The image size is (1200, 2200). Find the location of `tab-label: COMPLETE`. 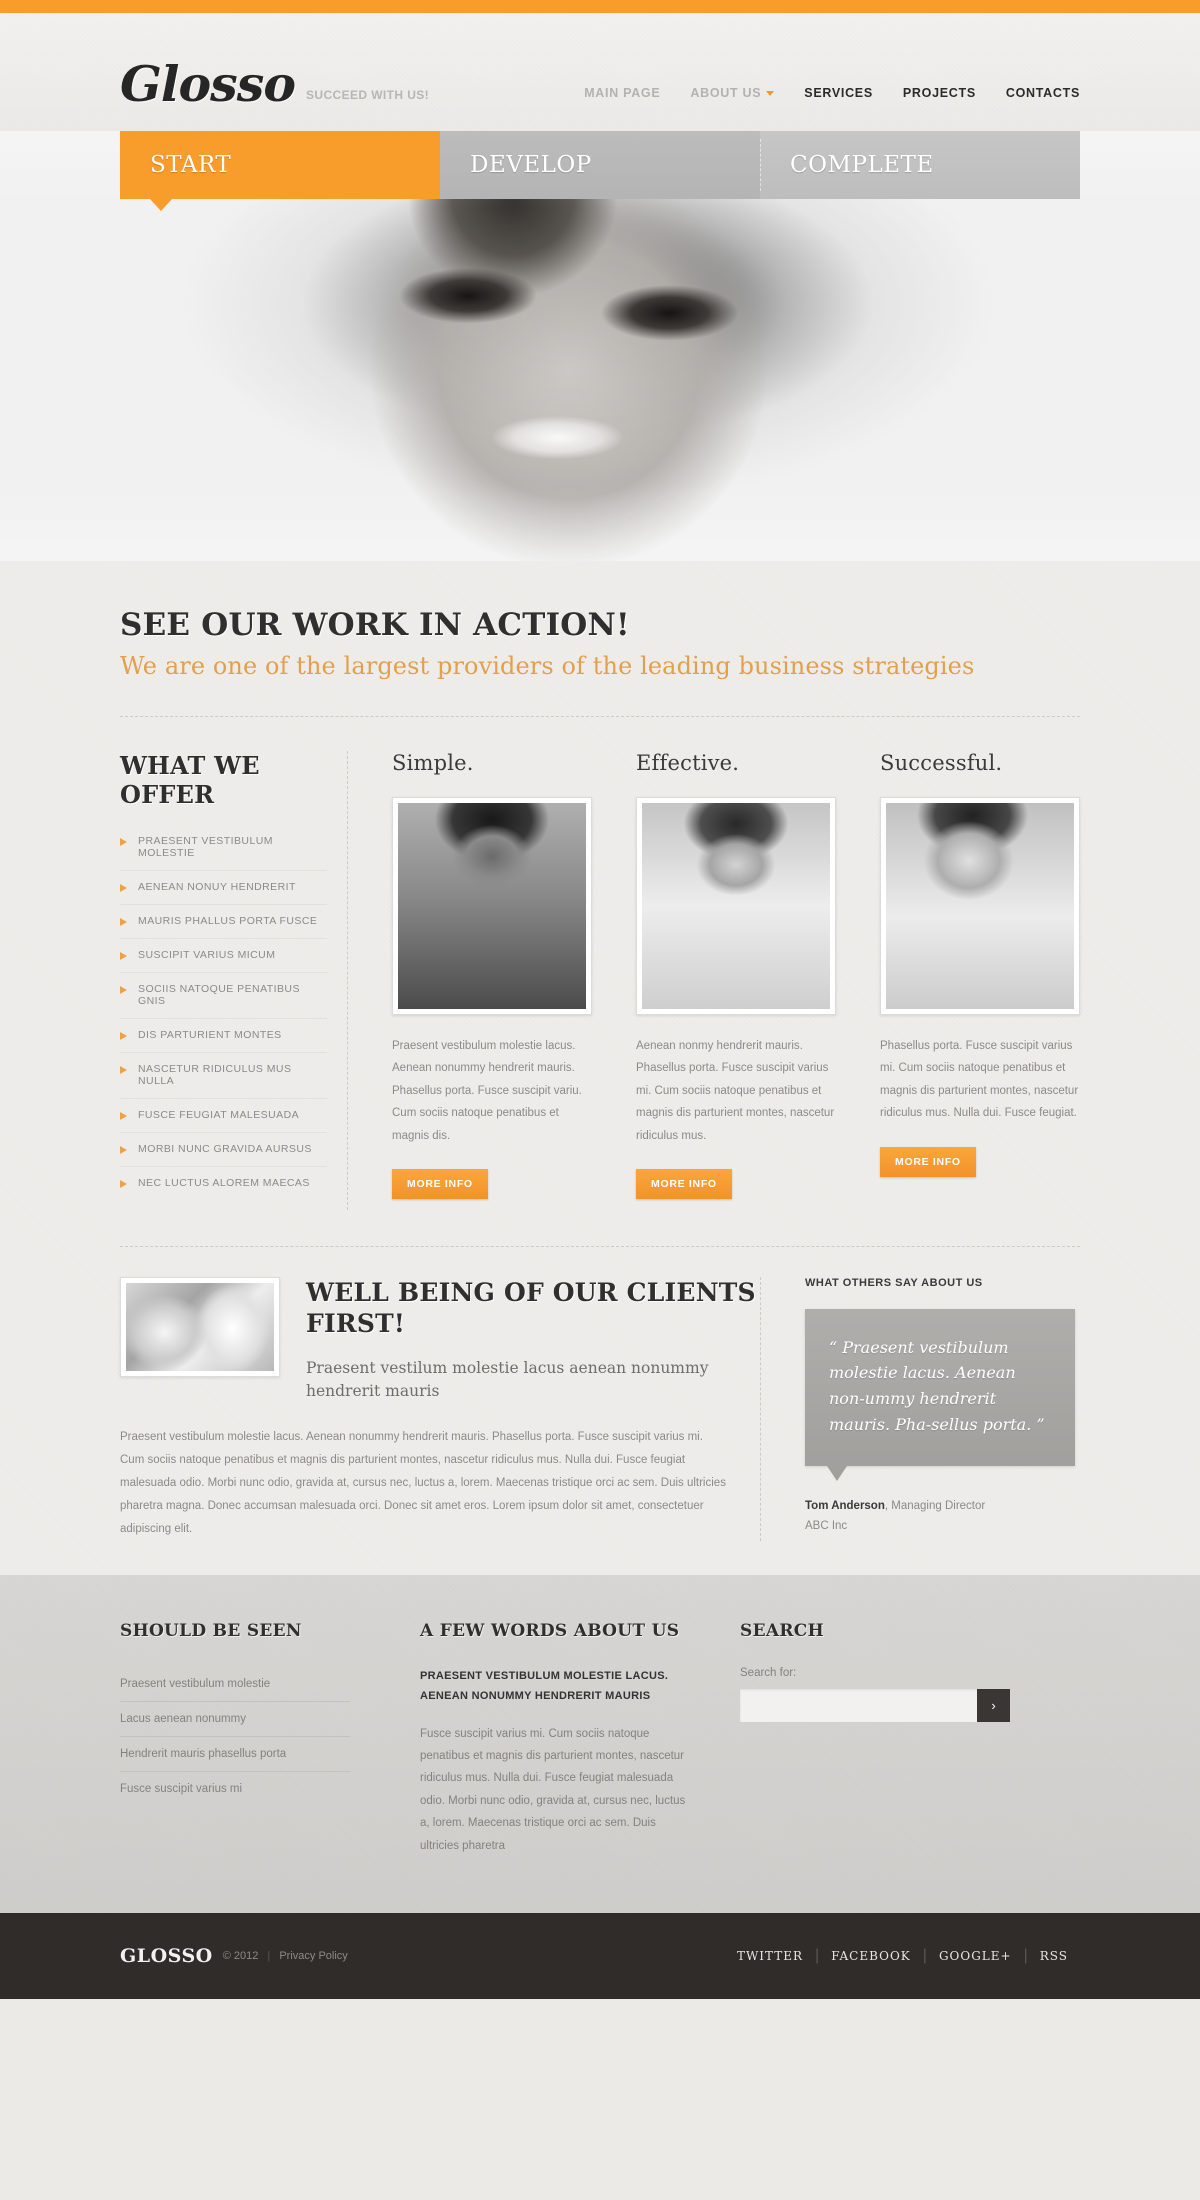

tab-label: COMPLETE is located at coordinates (862, 165).